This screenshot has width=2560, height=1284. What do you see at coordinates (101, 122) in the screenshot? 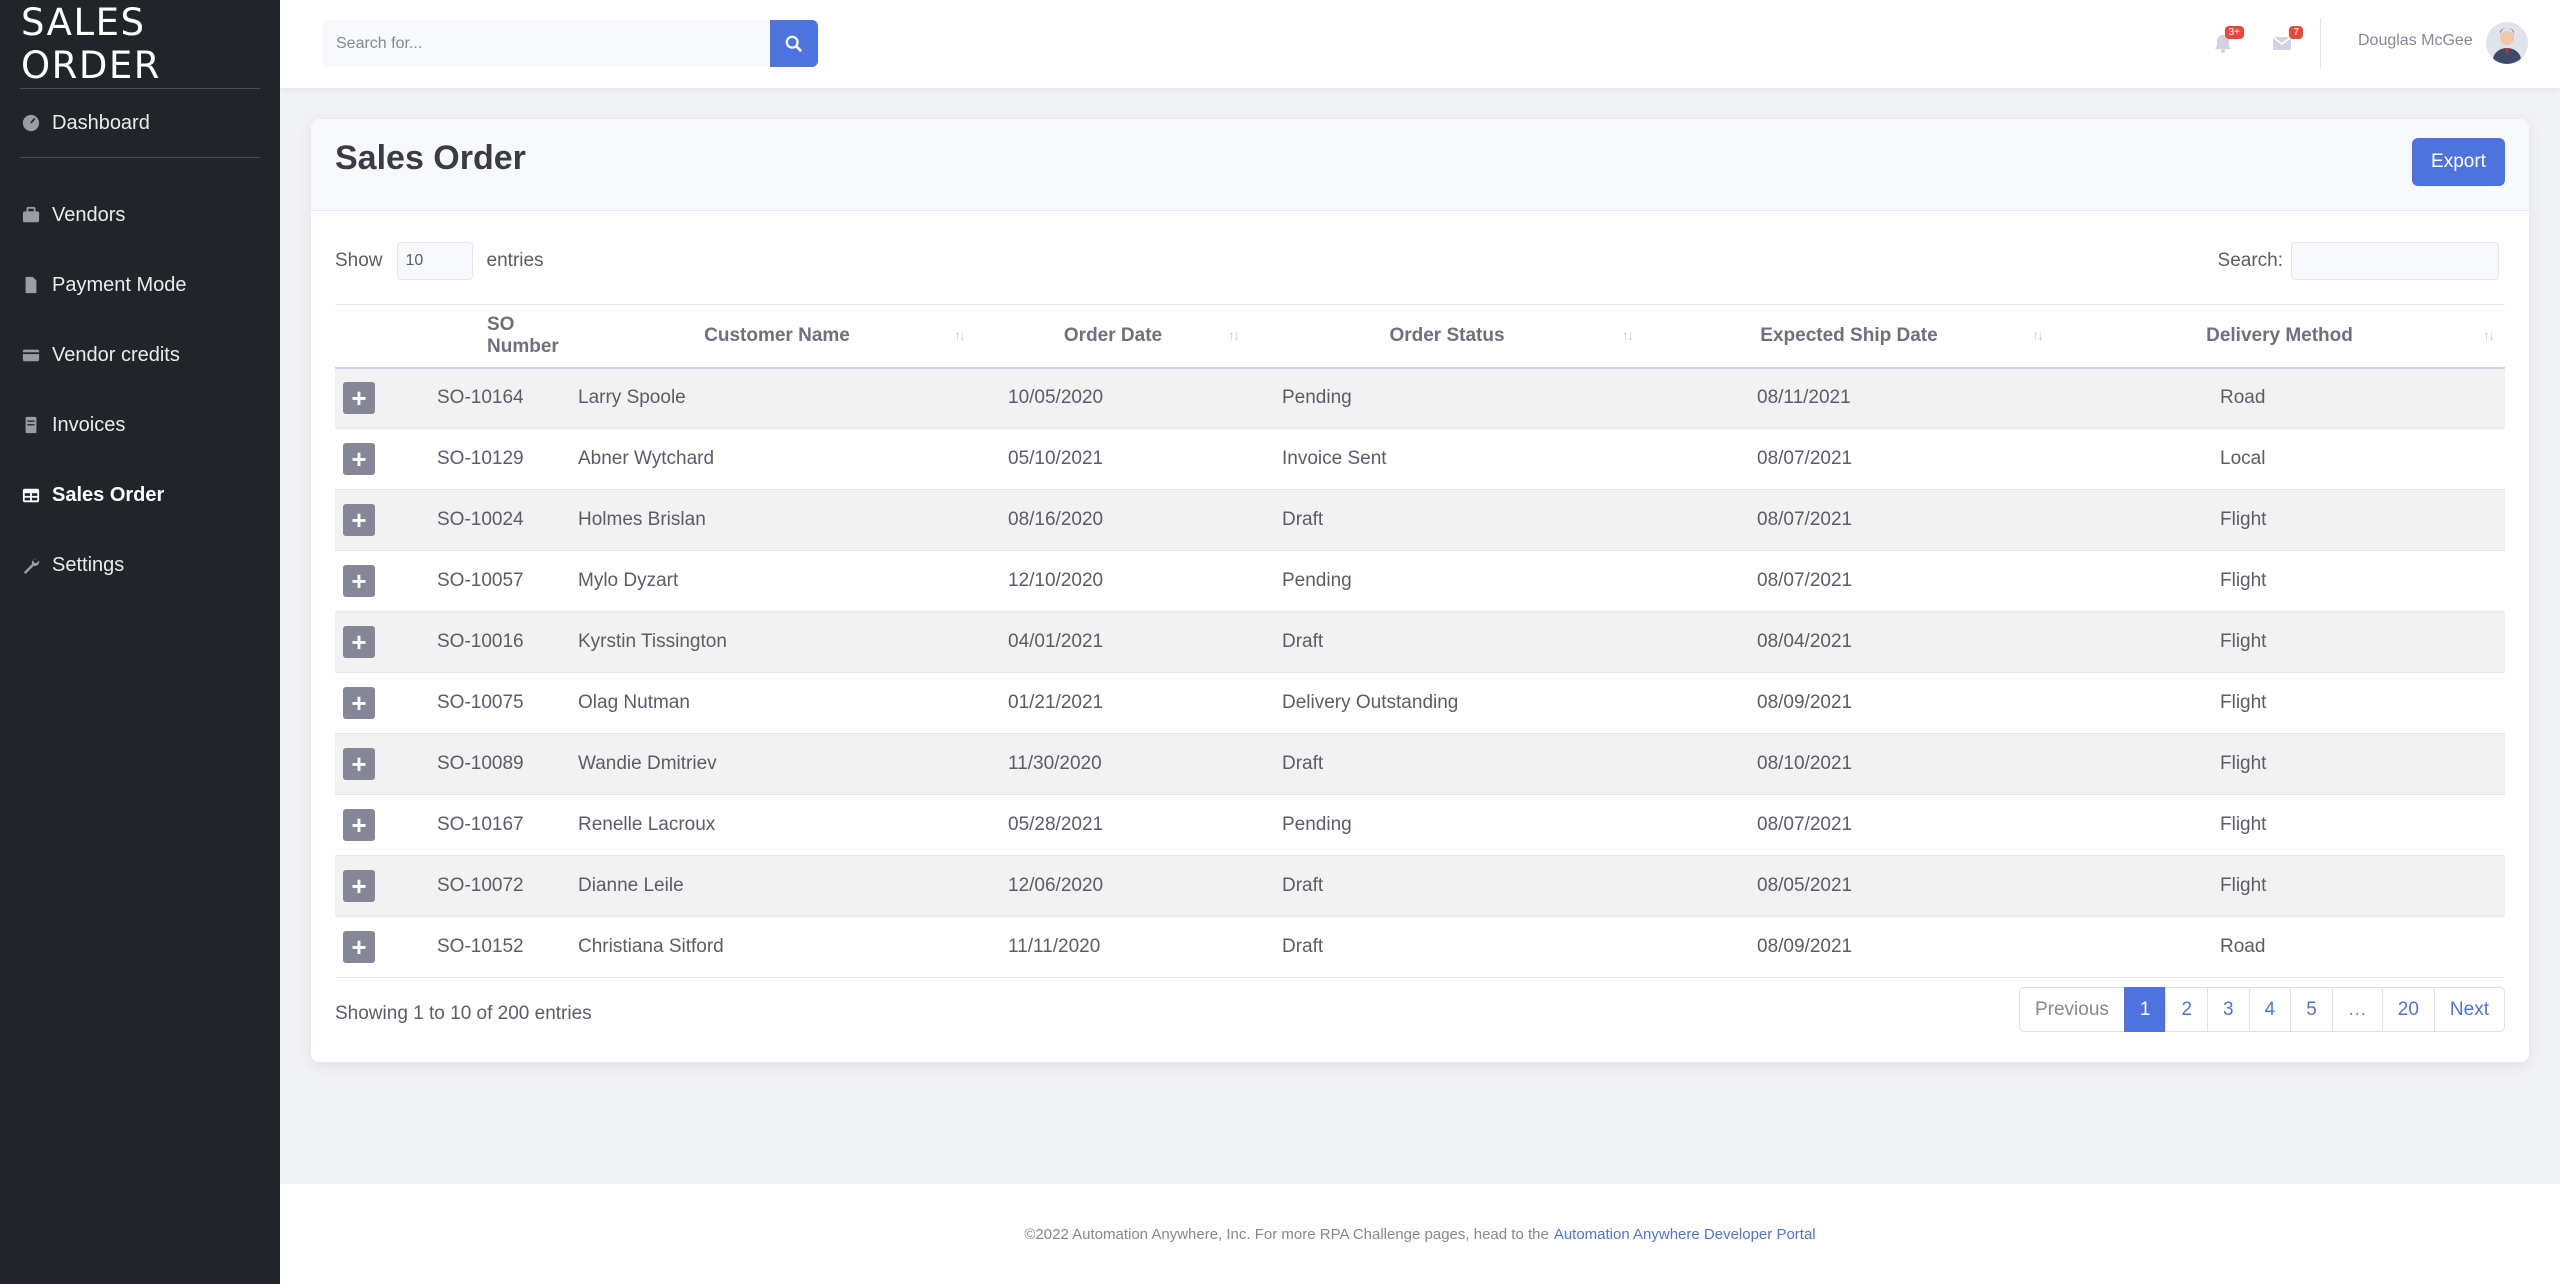
I see `sidebar-item-label: Dashboard` at bounding box center [101, 122].